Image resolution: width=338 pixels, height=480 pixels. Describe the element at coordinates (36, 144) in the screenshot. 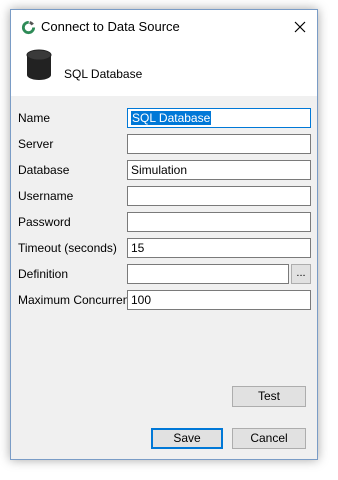

I see `server-label: Server` at that location.